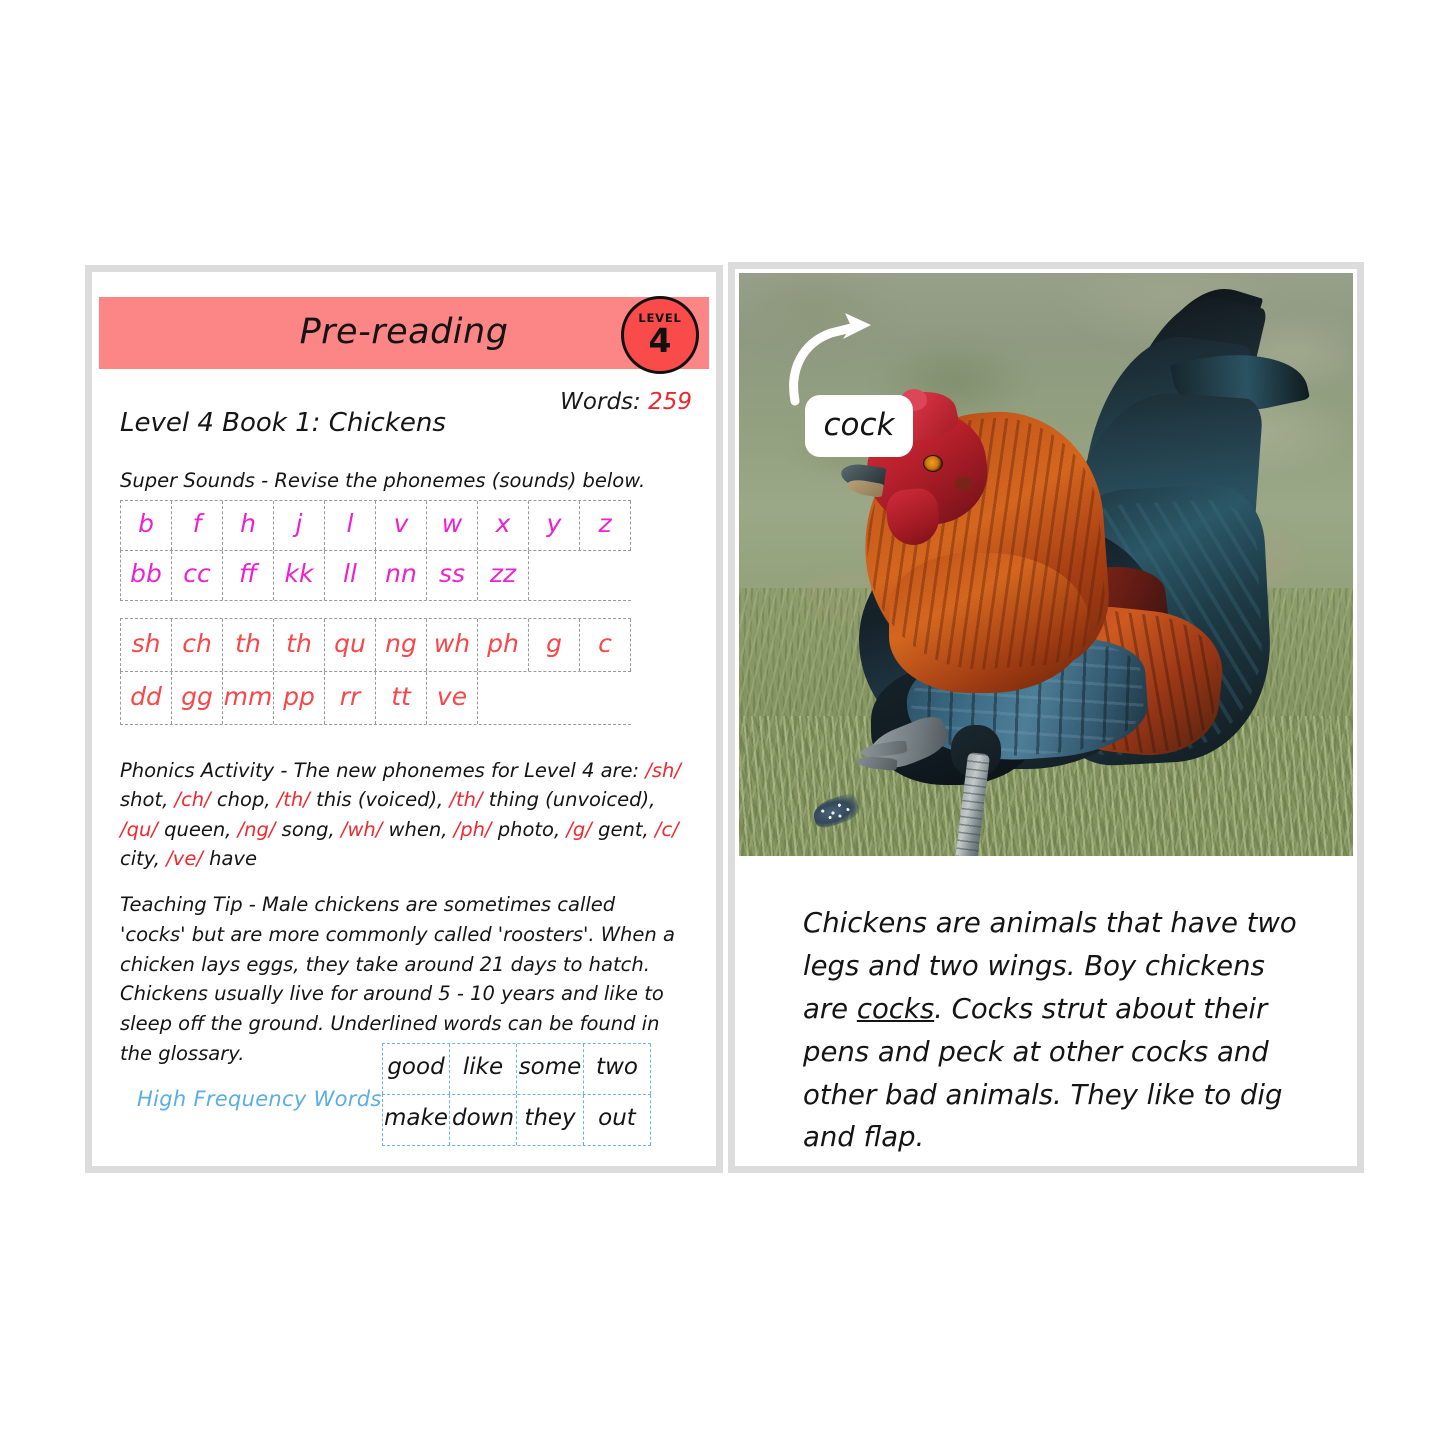 The height and width of the screenshot is (1445, 1445). I want to click on phoneme-cell: g, so click(554, 645).